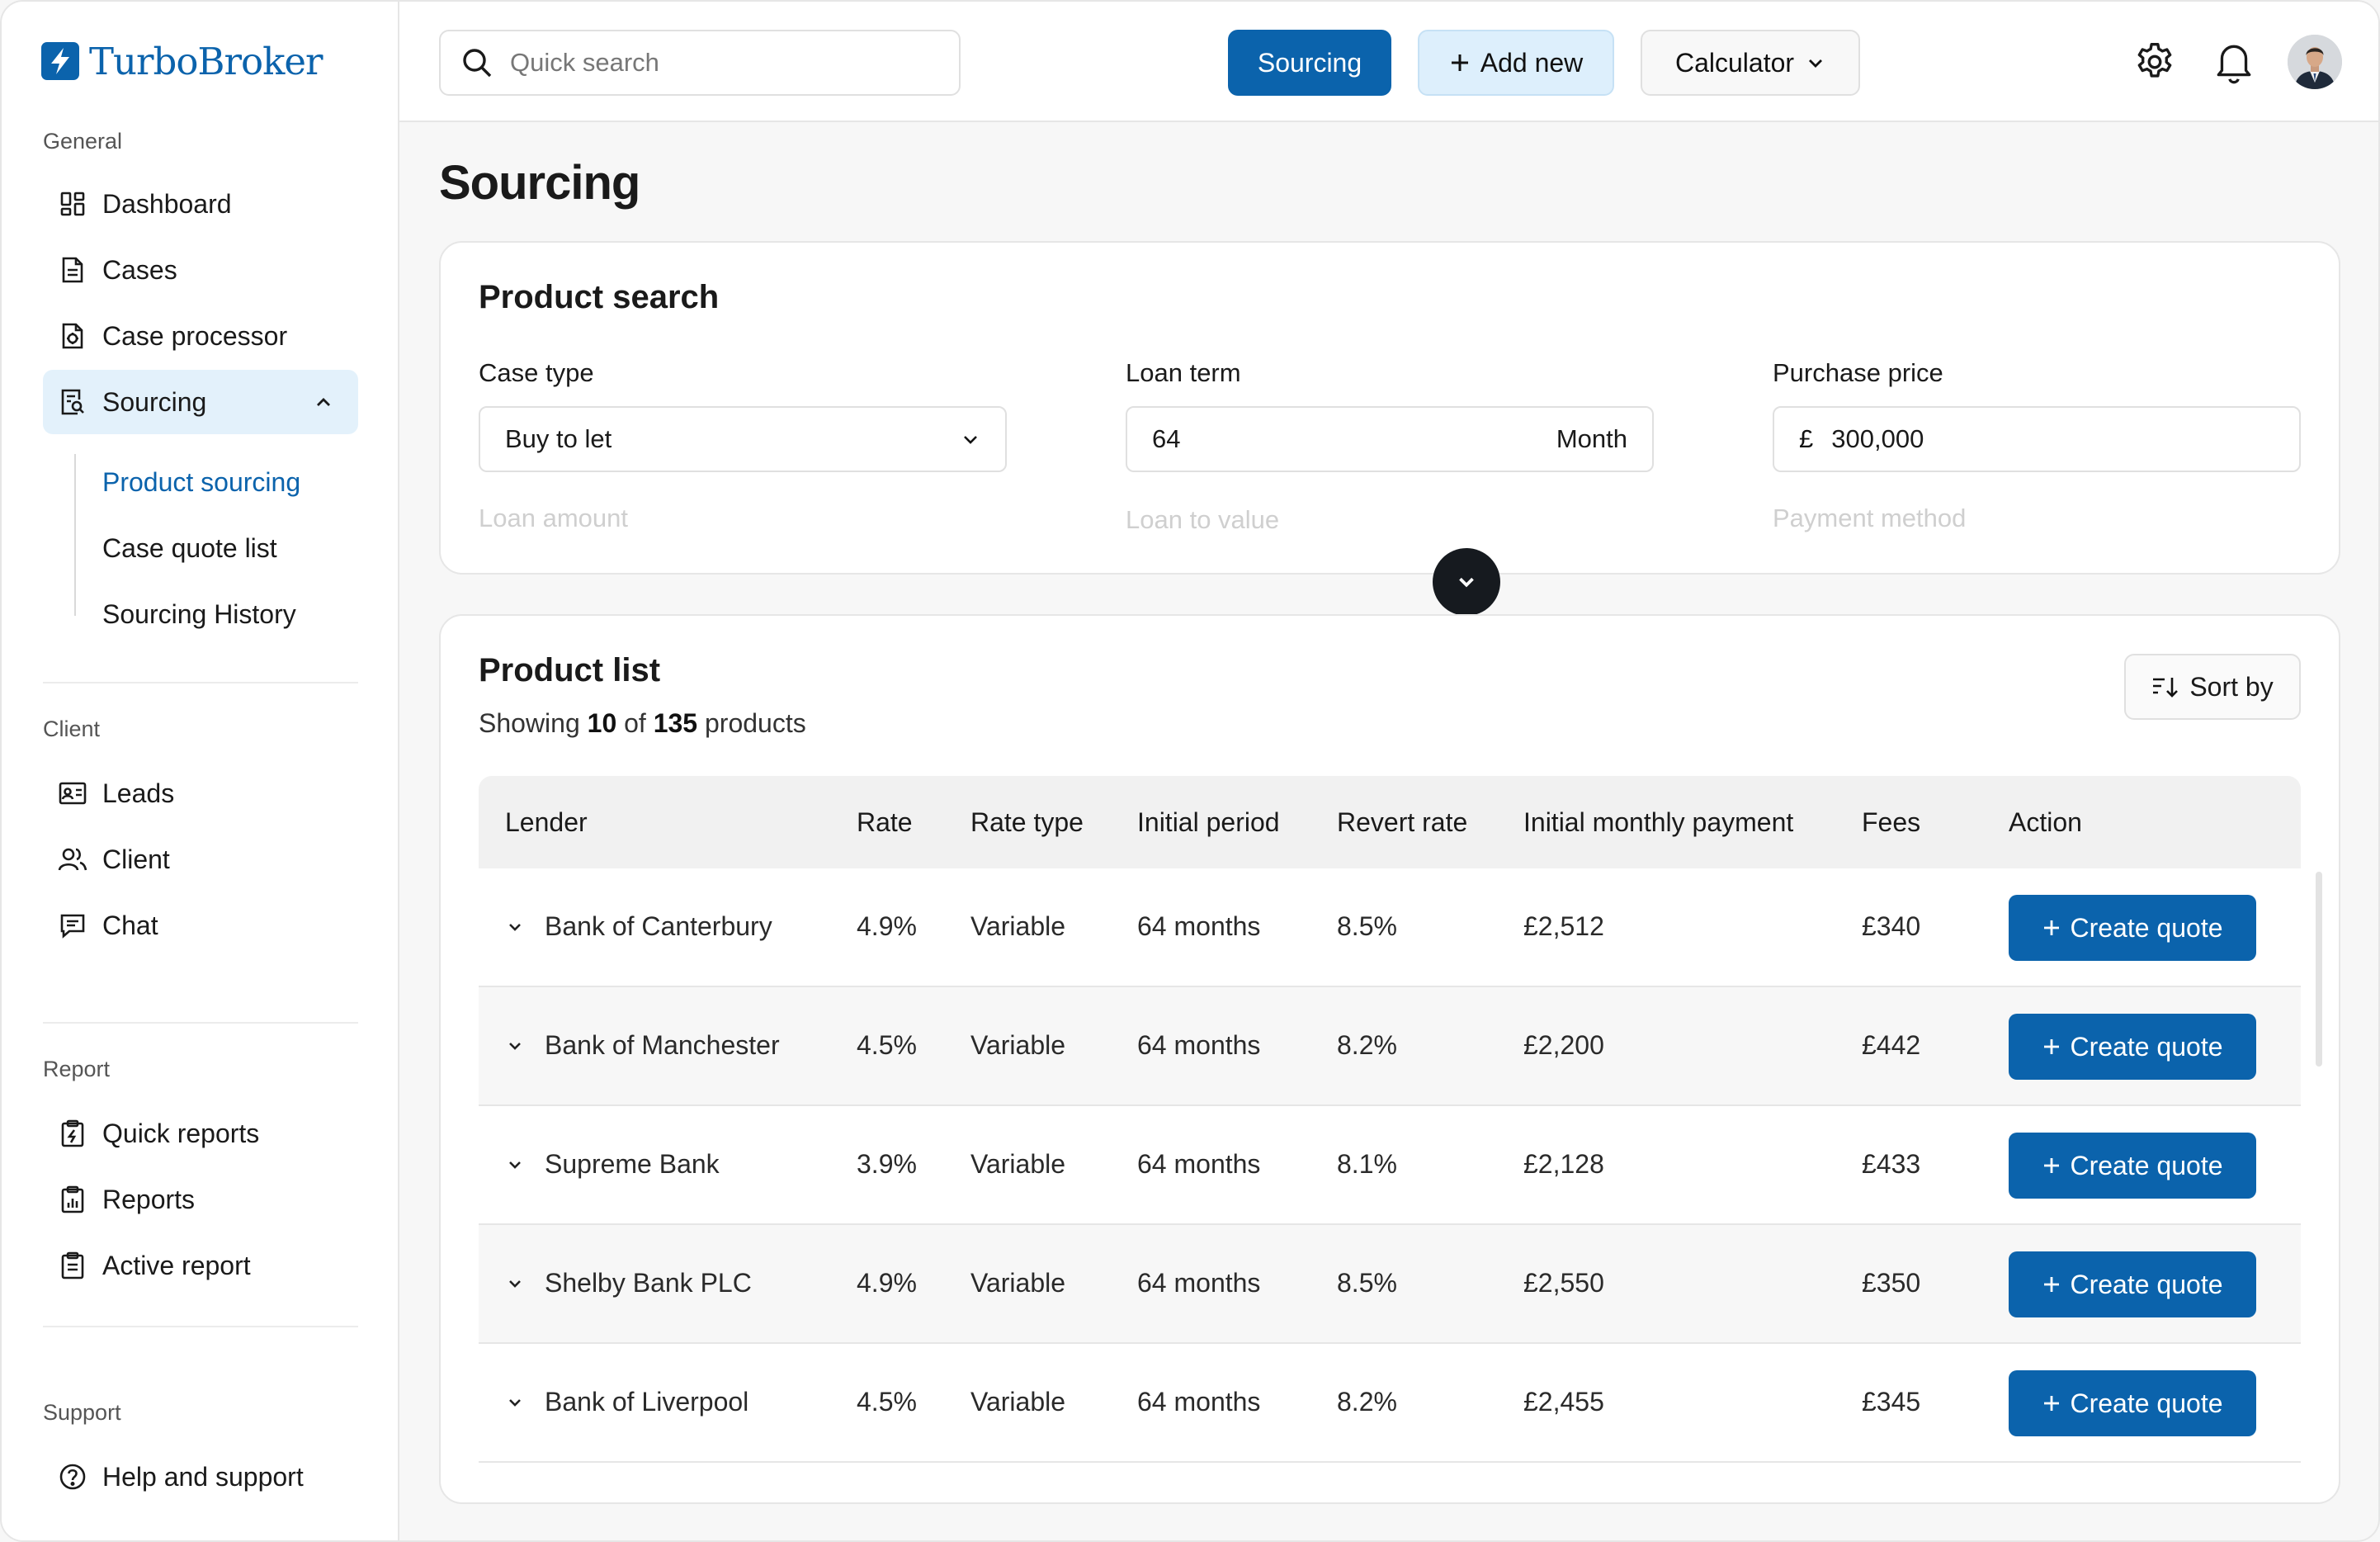 The image size is (2380, 1542). What do you see at coordinates (1891, 1283) in the screenshot?
I see `fees-cell: £350` at bounding box center [1891, 1283].